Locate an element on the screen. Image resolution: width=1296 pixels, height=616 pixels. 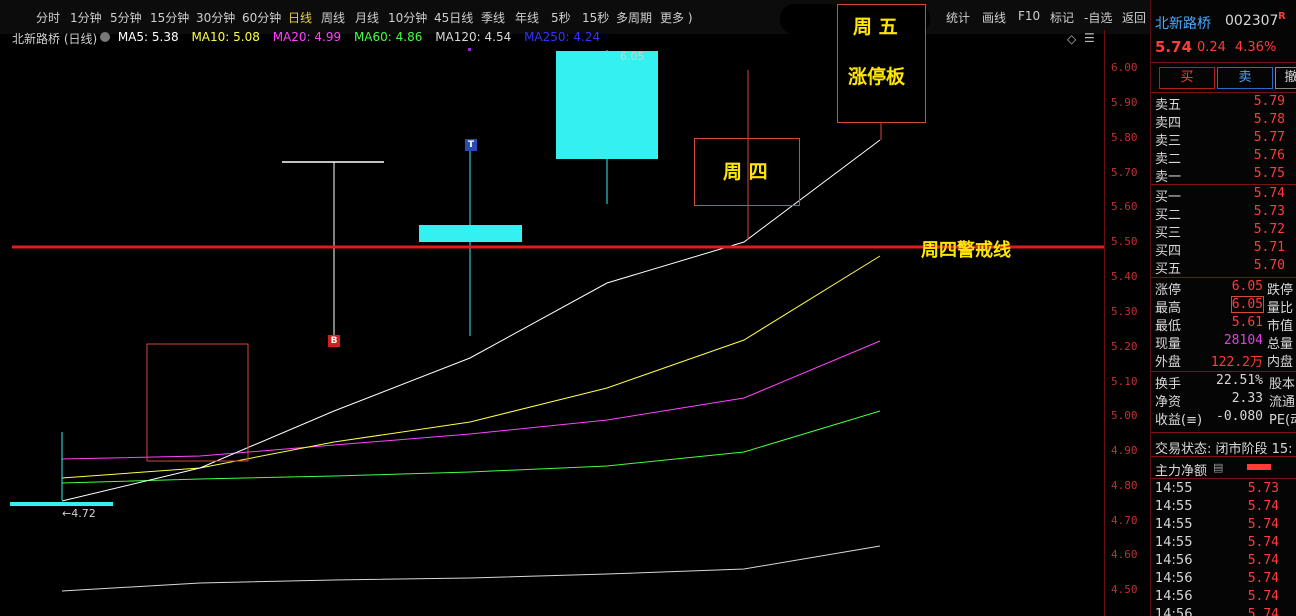
ask-row: 卖四 5.78 is located at coordinates (1220, 121).